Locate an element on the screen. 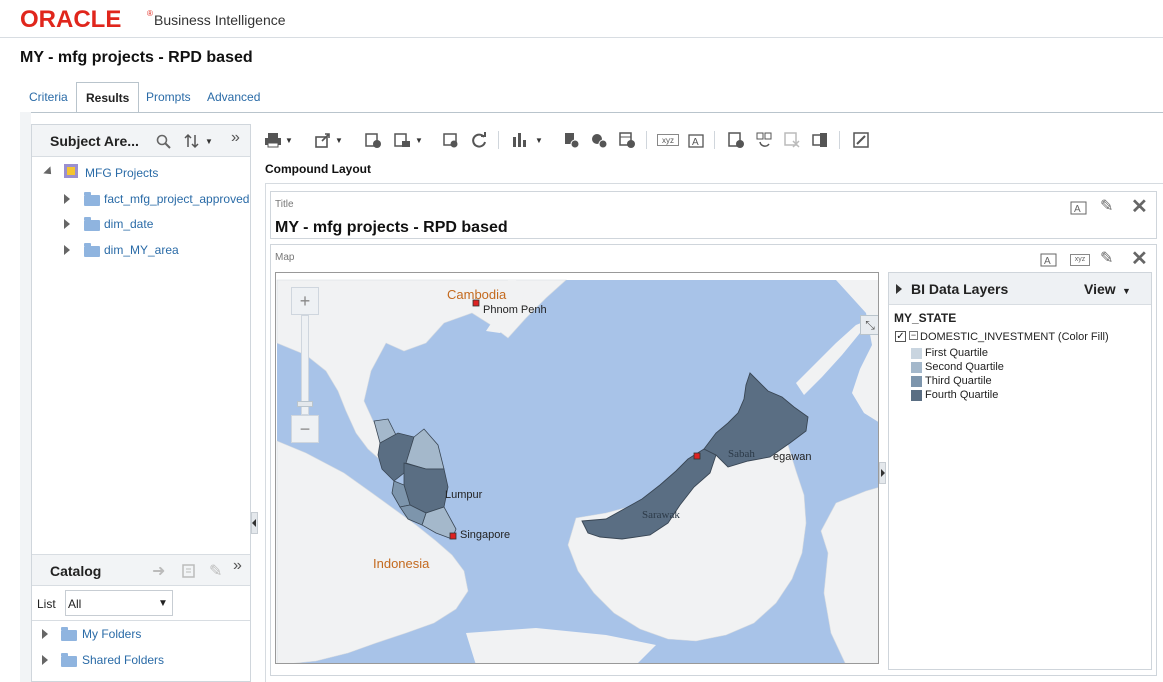 This screenshot has height=682, width=1163. map-label-singapore: Singapore is located at coordinates (485, 535).